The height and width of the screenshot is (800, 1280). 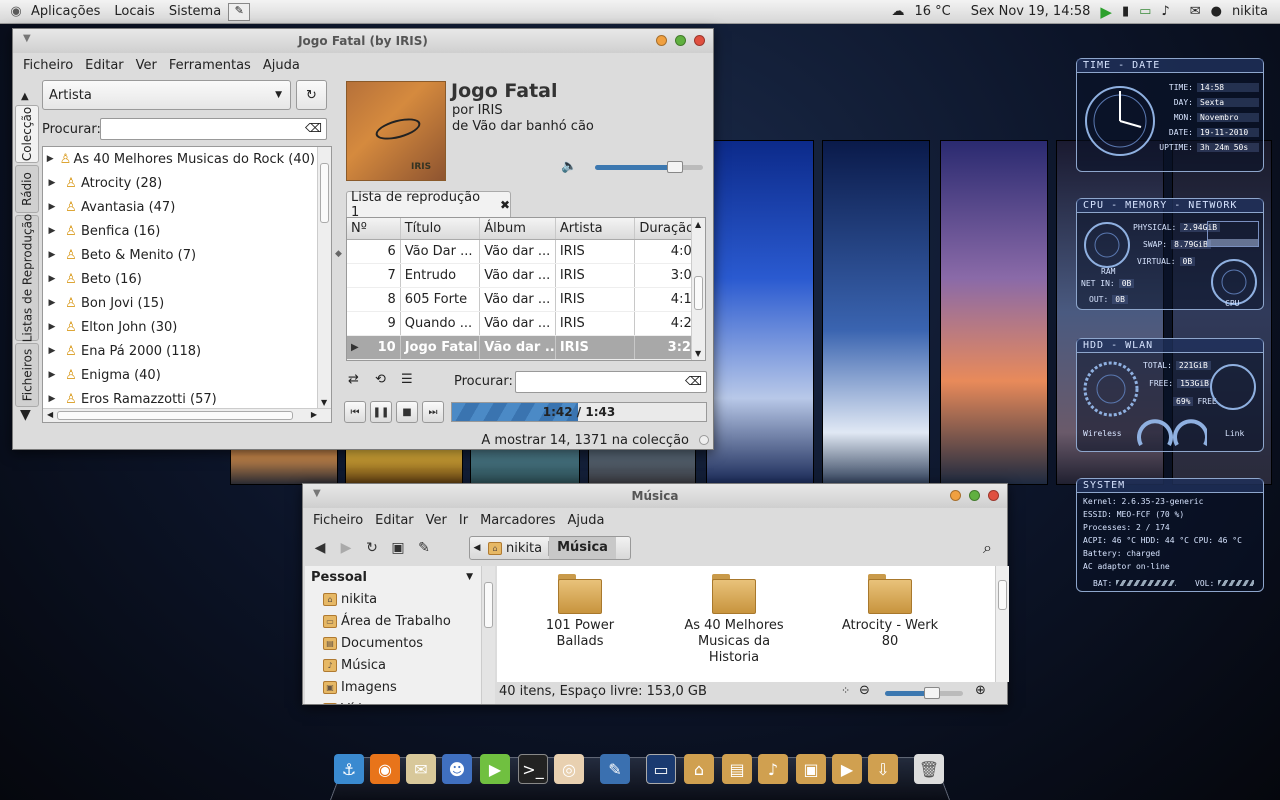 I want to click on playlist-scrollbar: ▲ ▼, so click(x=698, y=289).